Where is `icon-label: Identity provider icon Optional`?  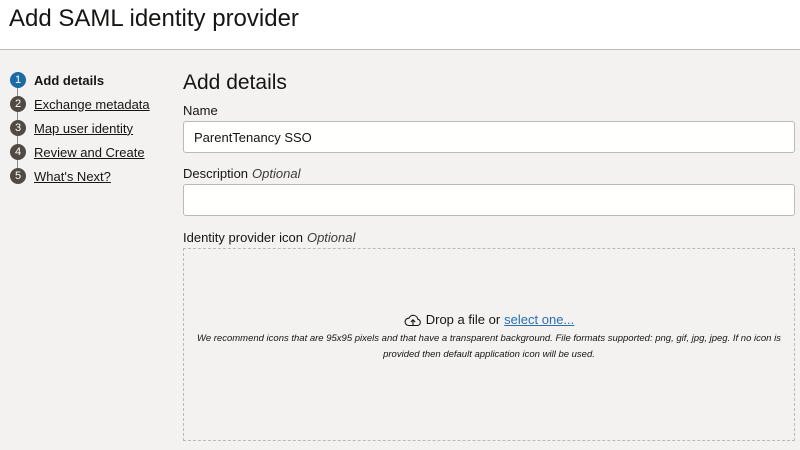 icon-label: Identity provider icon Optional is located at coordinates (489, 237).